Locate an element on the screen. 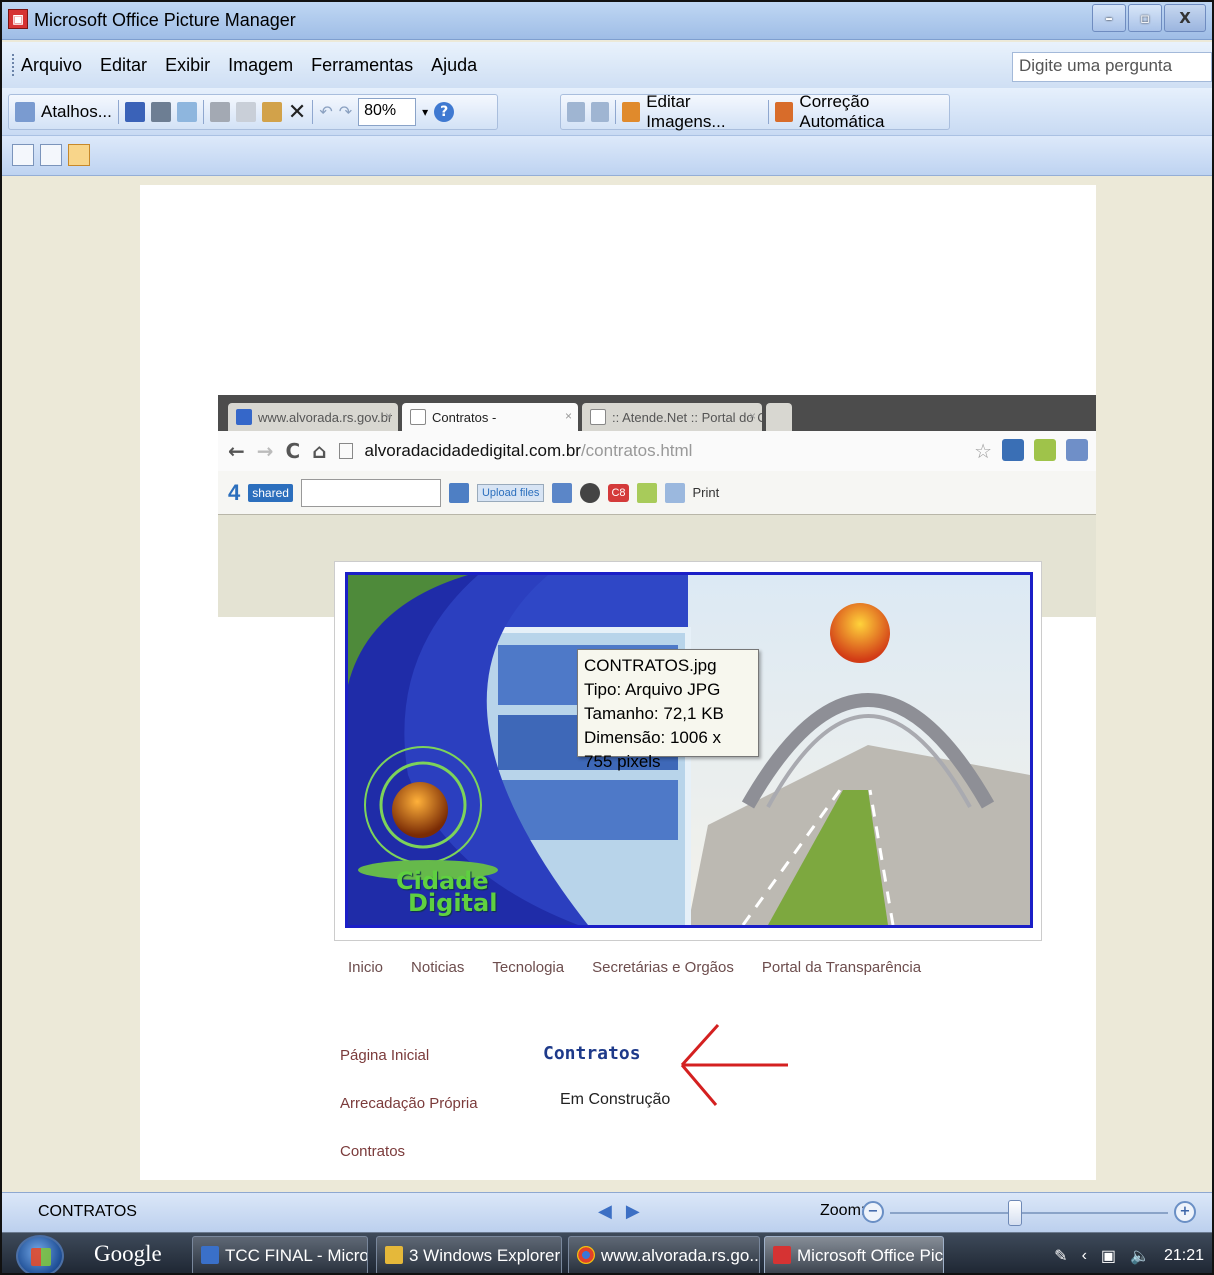 This screenshot has height=1275, width=1214. word-icon is located at coordinates (210, 1255).